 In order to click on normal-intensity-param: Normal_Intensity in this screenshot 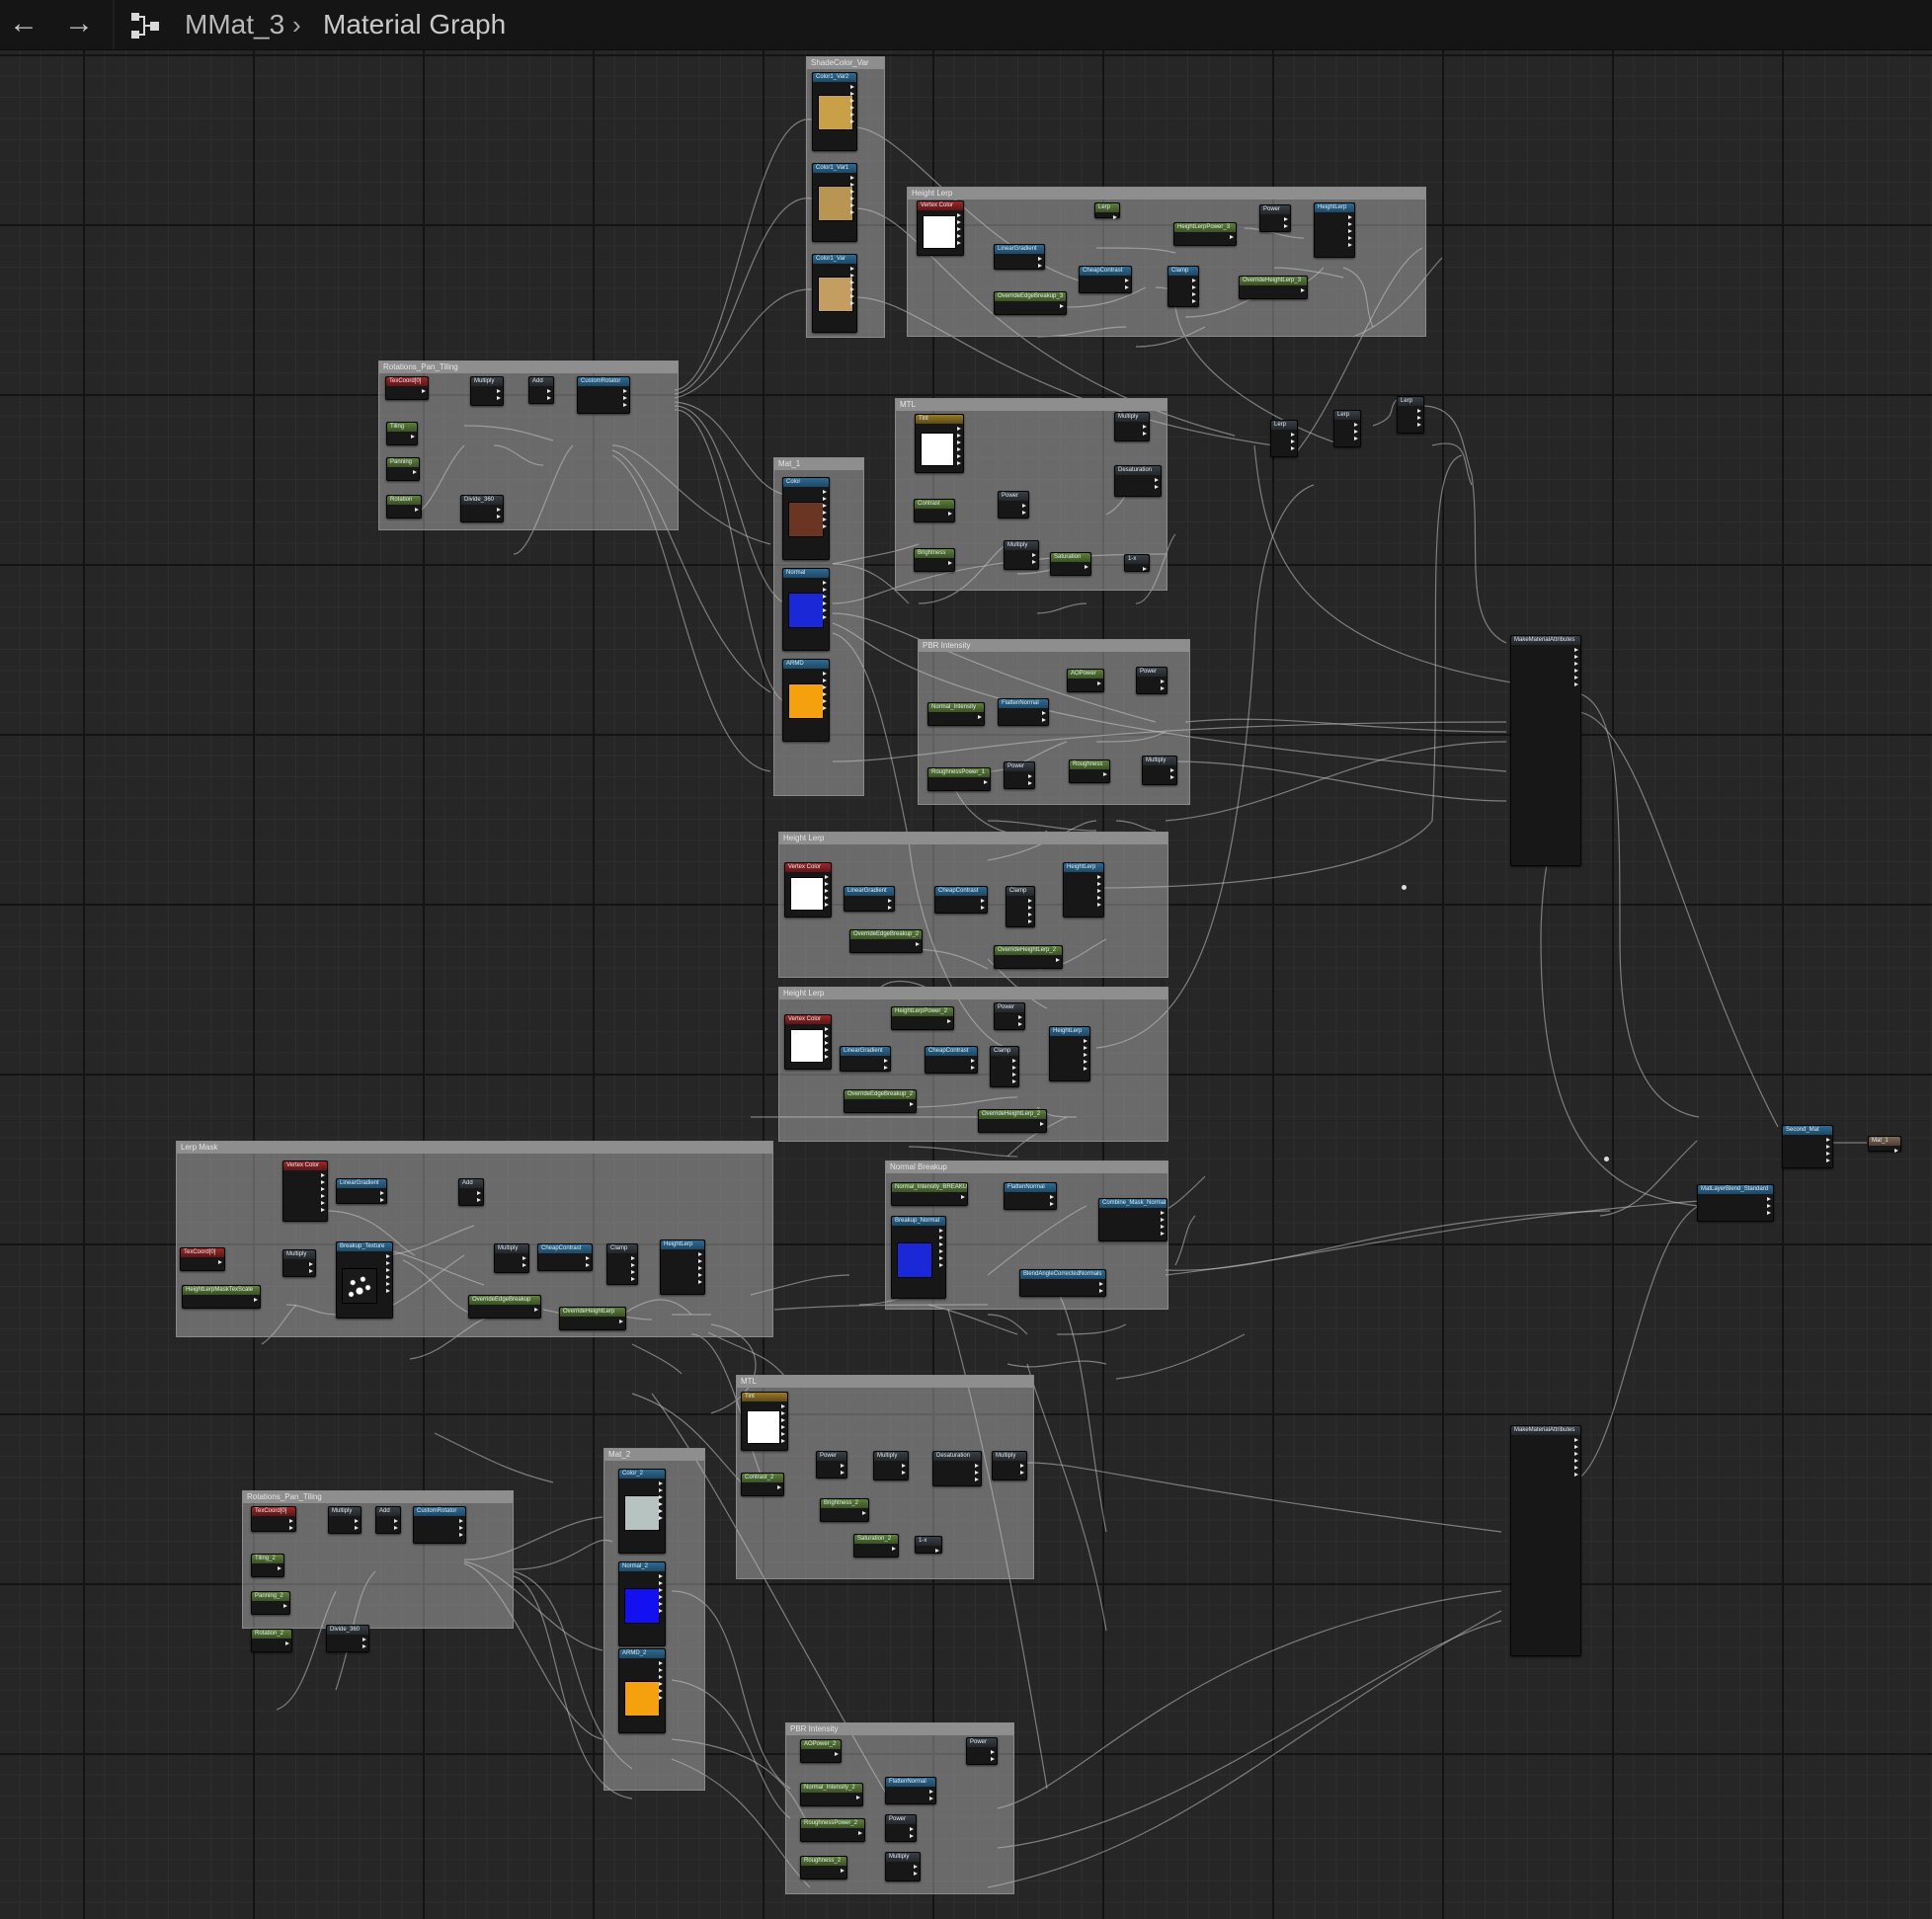, I will do `click(956, 714)`.